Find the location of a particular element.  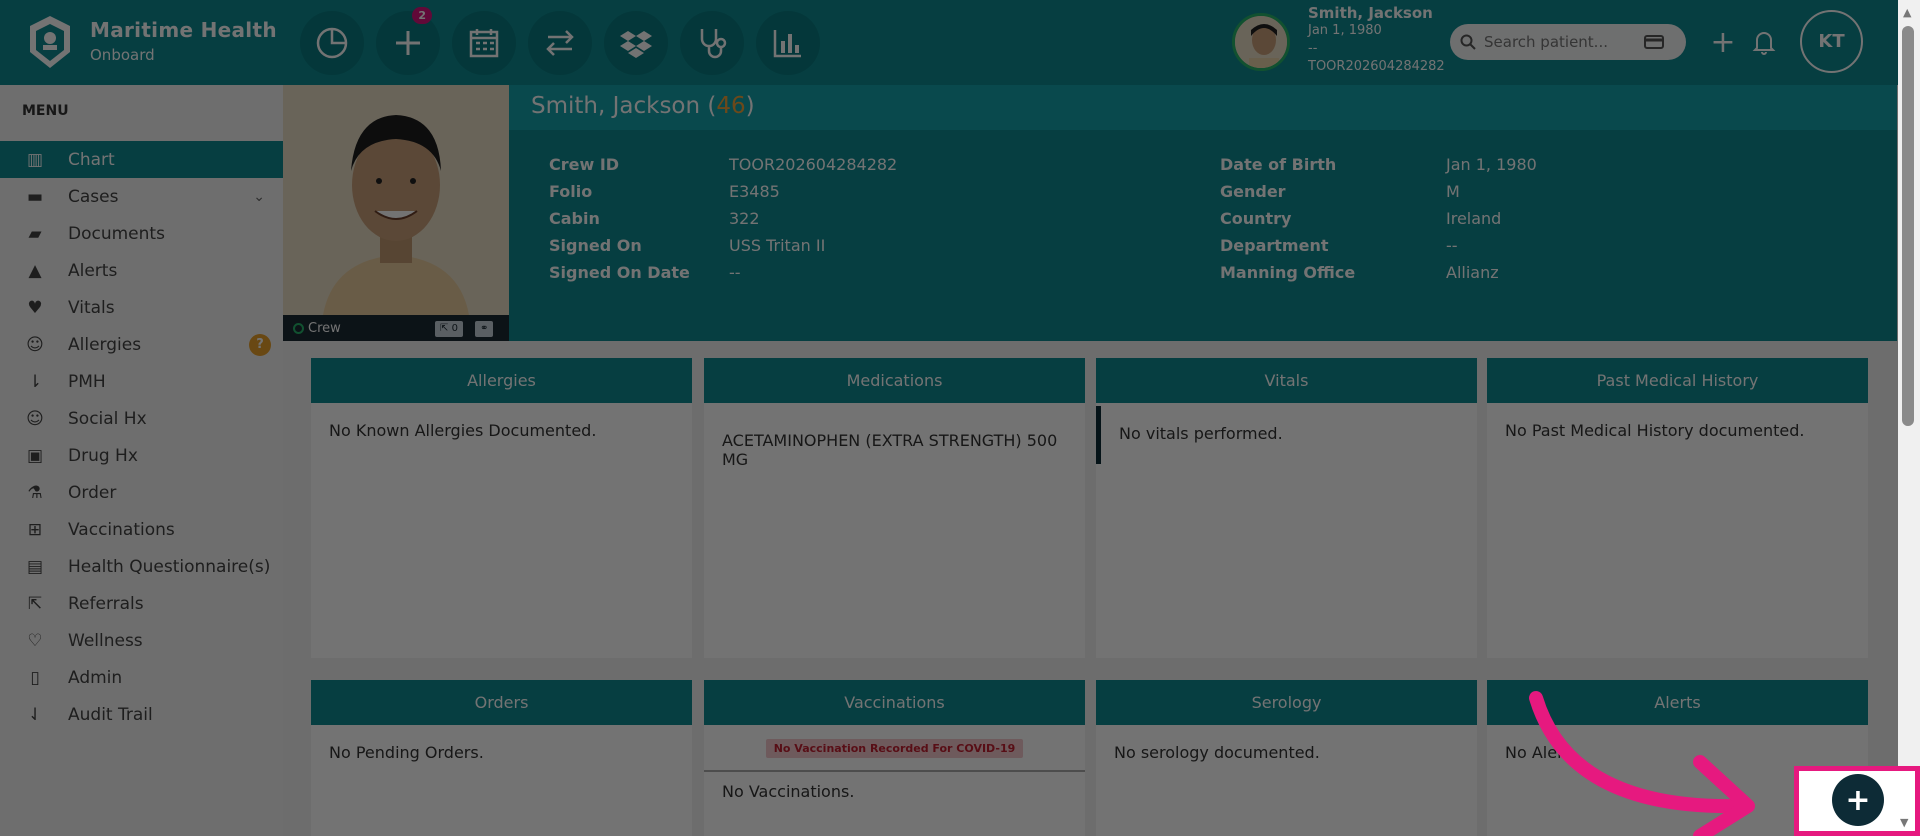

sidebar-item-social-hx: ☺ Social Hx is located at coordinates (141, 418).